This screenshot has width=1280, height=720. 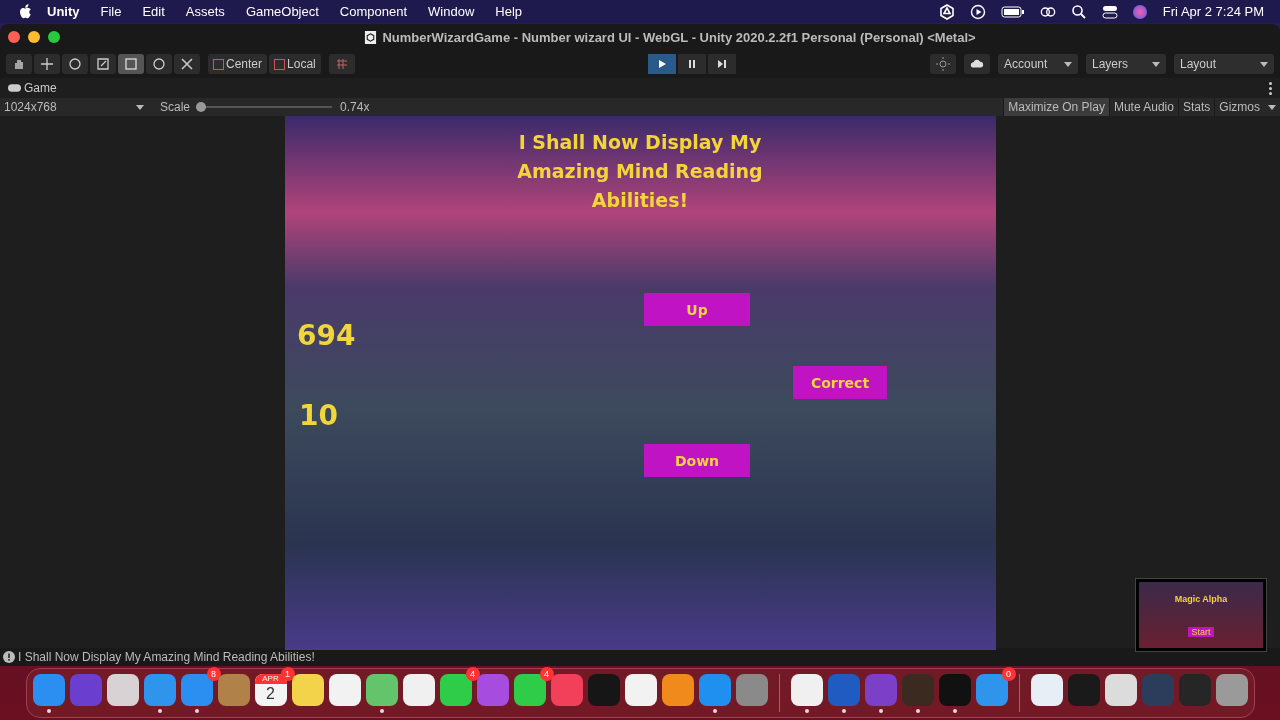 I want to click on menu-item: Component, so click(x=373, y=11).